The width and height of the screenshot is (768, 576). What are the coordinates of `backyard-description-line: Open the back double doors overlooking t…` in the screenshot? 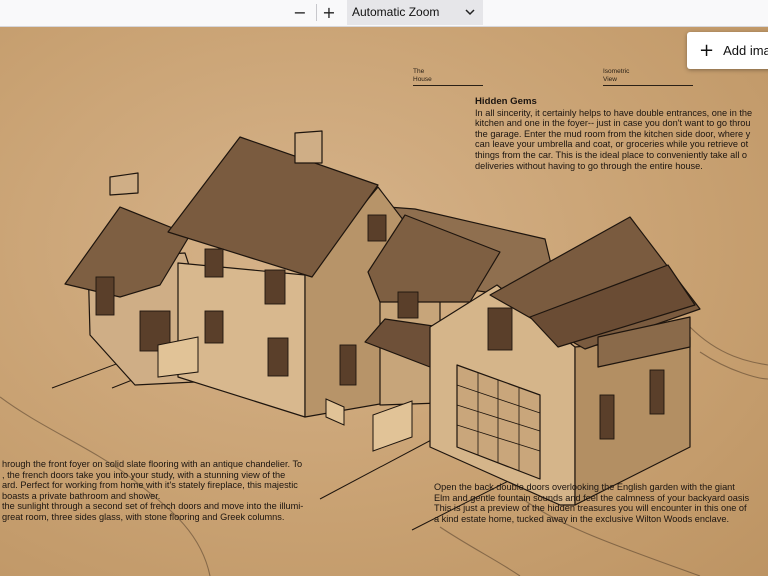 It's located at (584, 487).